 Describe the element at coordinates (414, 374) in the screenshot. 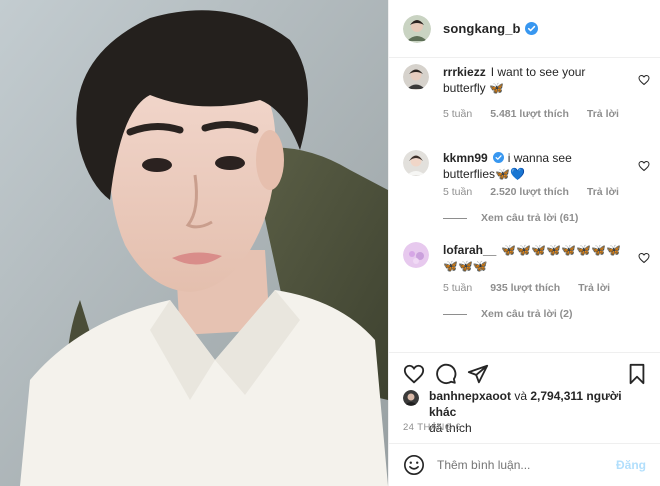

I see `like-heart-icon` at that location.